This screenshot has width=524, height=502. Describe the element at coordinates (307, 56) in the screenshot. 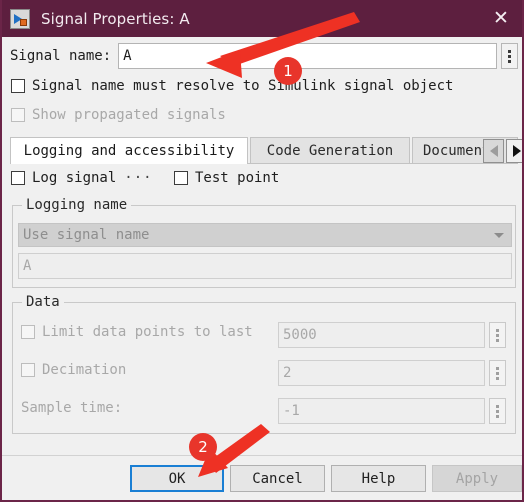

I see `signal-name-input: A` at that location.